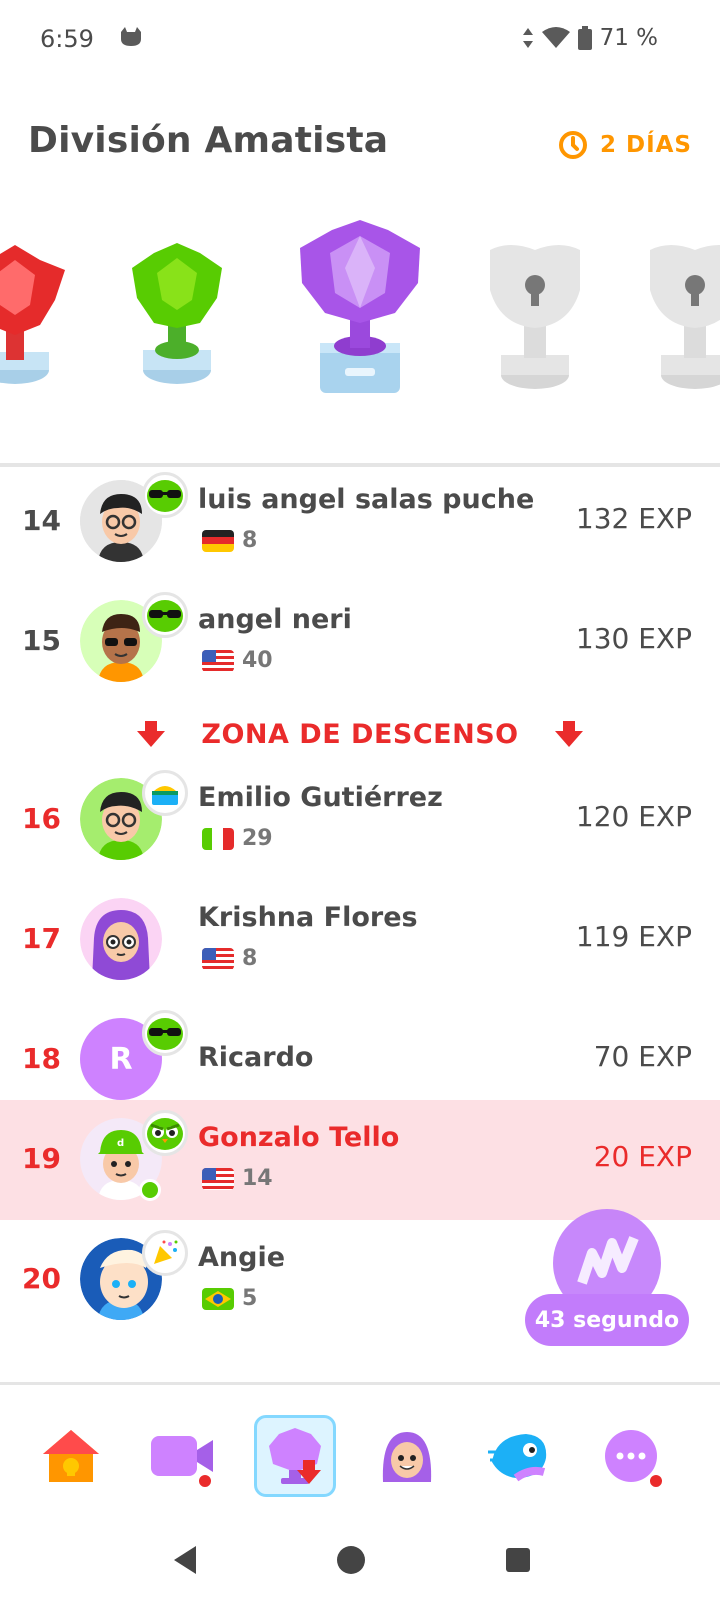 The width and height of the screenshot is (720, 1612). What do you see at coordinates (208, 140) in the screenshot?
I see `league-title: División Amatista` at bounding box center [208, 140].